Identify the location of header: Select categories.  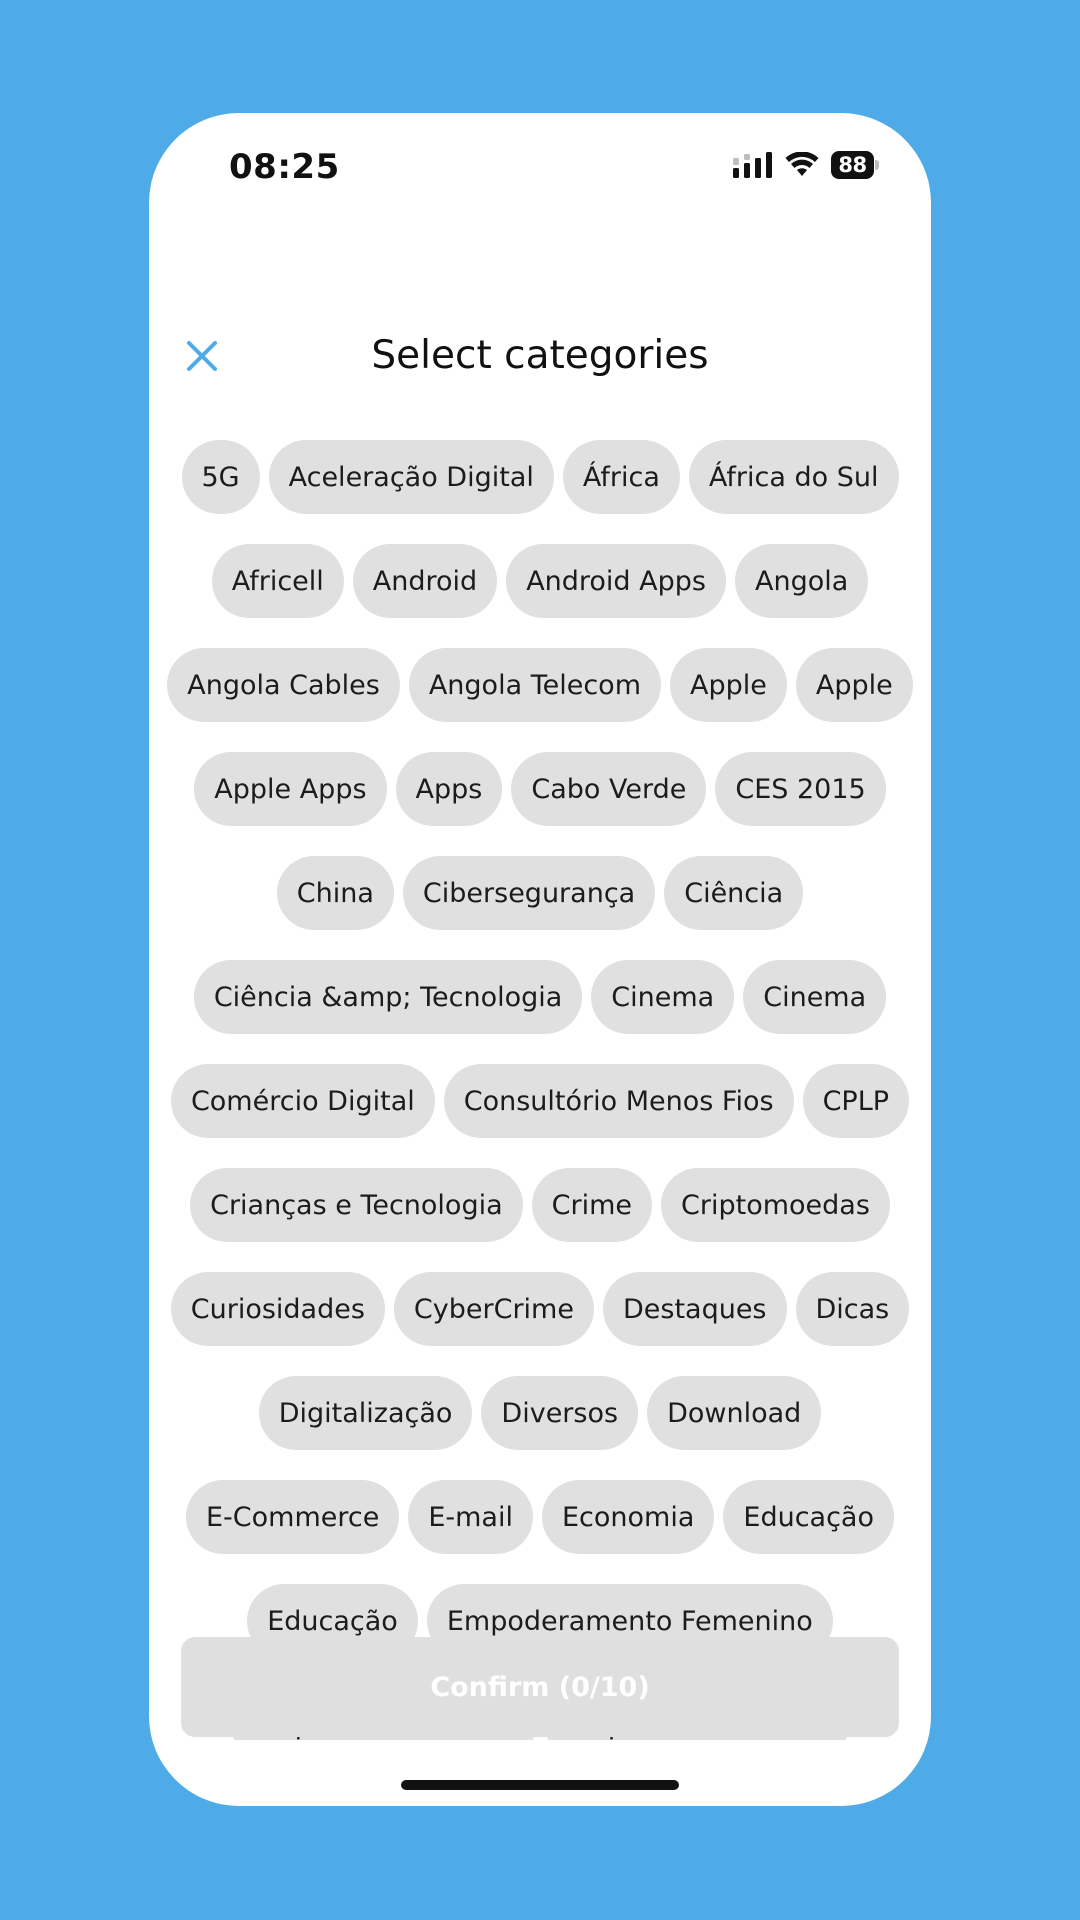
(540, 356).